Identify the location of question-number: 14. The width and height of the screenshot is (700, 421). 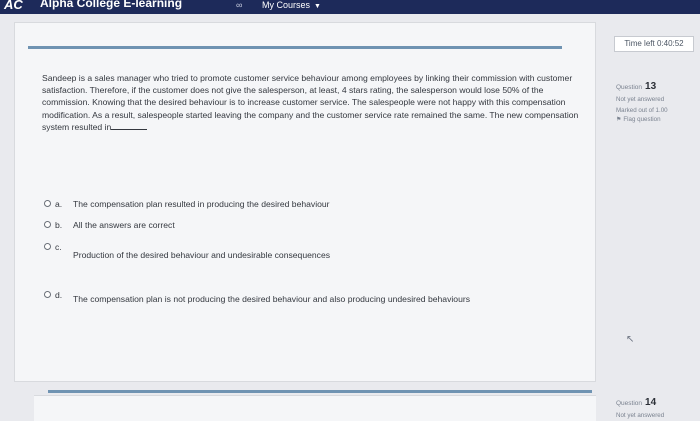
(651, 402).